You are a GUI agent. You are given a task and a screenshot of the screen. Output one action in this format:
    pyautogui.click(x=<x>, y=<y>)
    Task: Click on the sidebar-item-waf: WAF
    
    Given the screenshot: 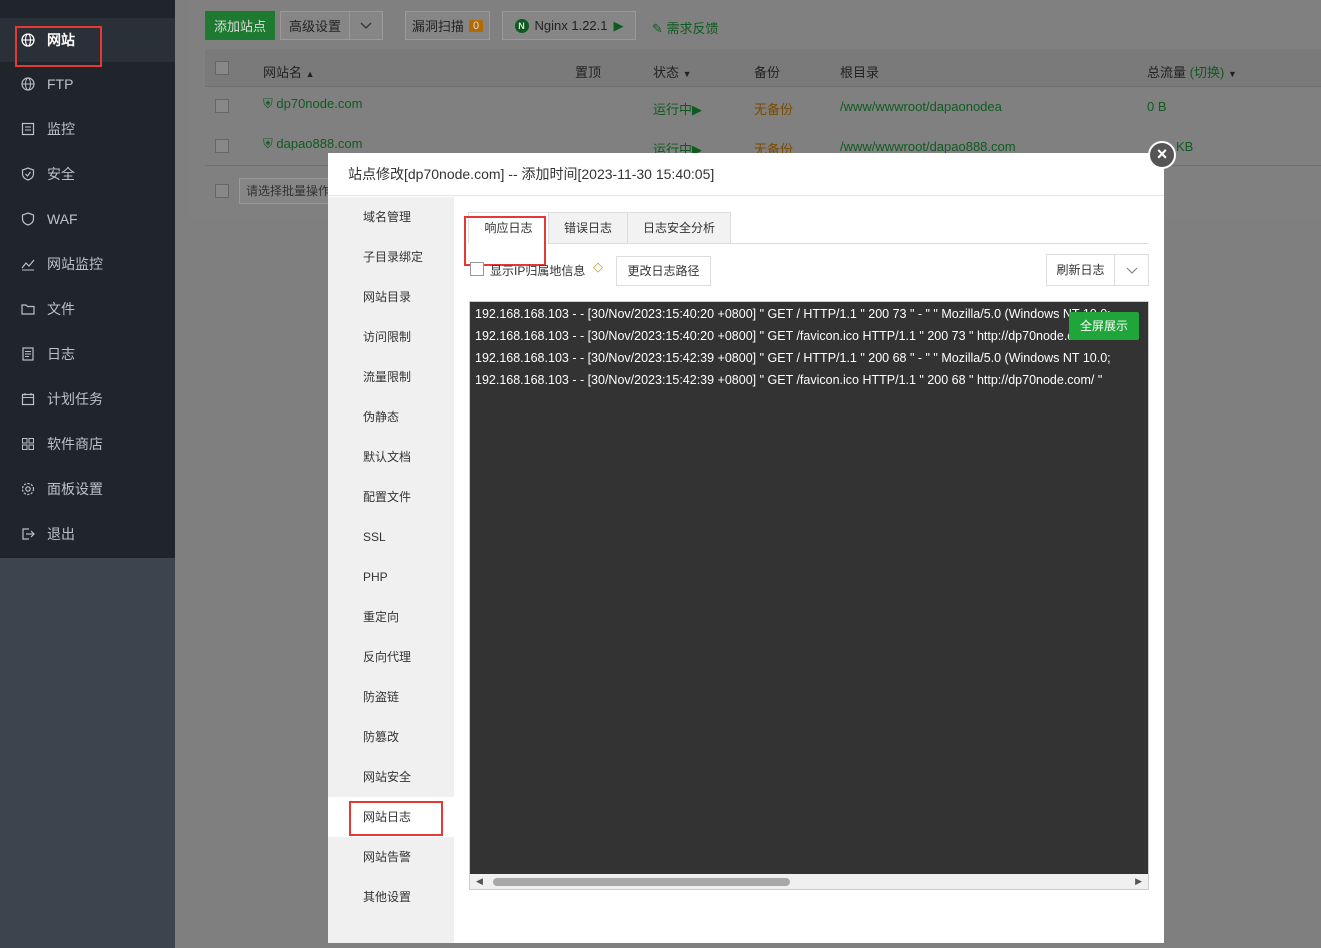 What is the action you would take?
    pyautogui.click(x=87, y=219)
    